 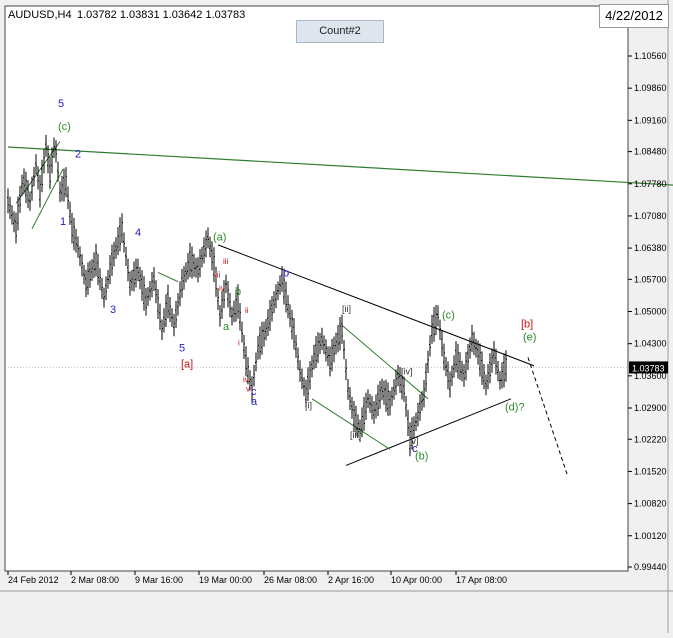 What do you see at coordinates (351, 580) in the screenshot?
I see `x-tick-label: 2 Apr 16:00` at bounding box center [351, 580].